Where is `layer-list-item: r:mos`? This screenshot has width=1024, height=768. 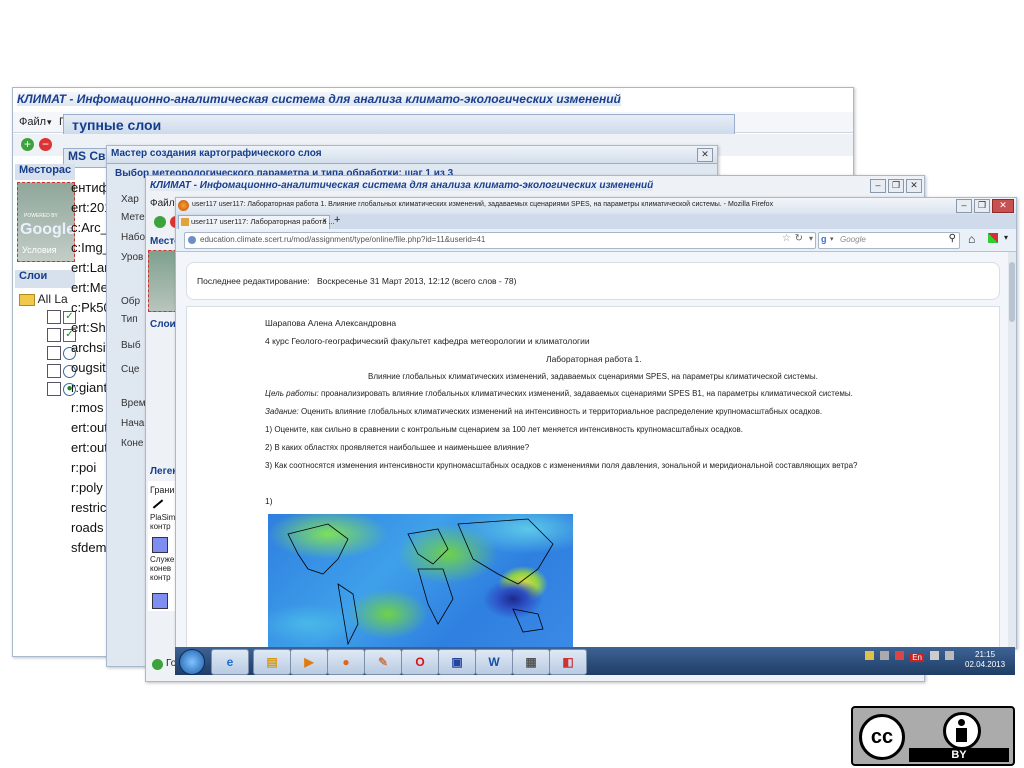
layer-list-item: r:mos is located at coordinates (87, 409).